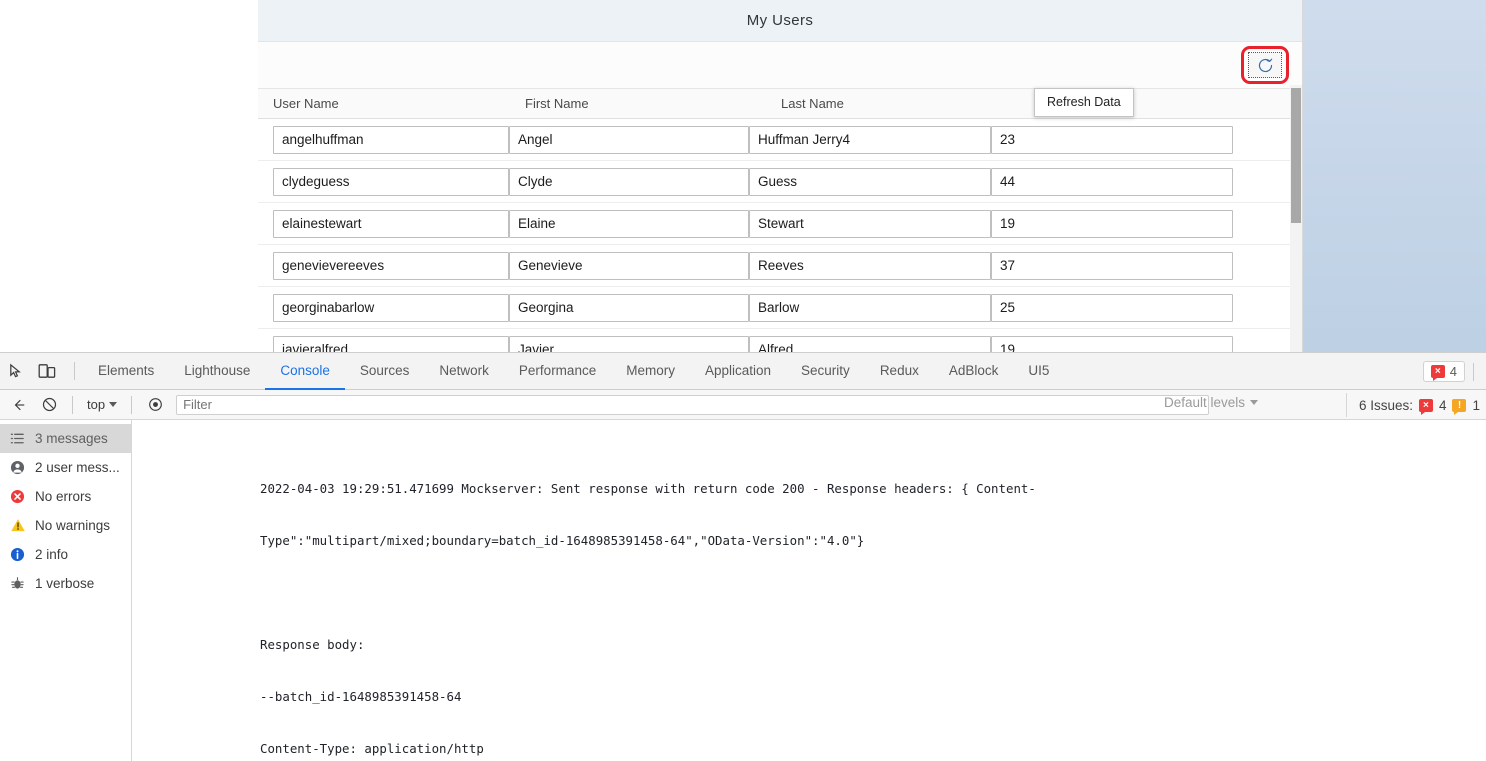 This screenshot has height=761, width=1486. Describe the element at coordinates (825, 371) in the screenshot. I see `tab-security: Security` at that location.